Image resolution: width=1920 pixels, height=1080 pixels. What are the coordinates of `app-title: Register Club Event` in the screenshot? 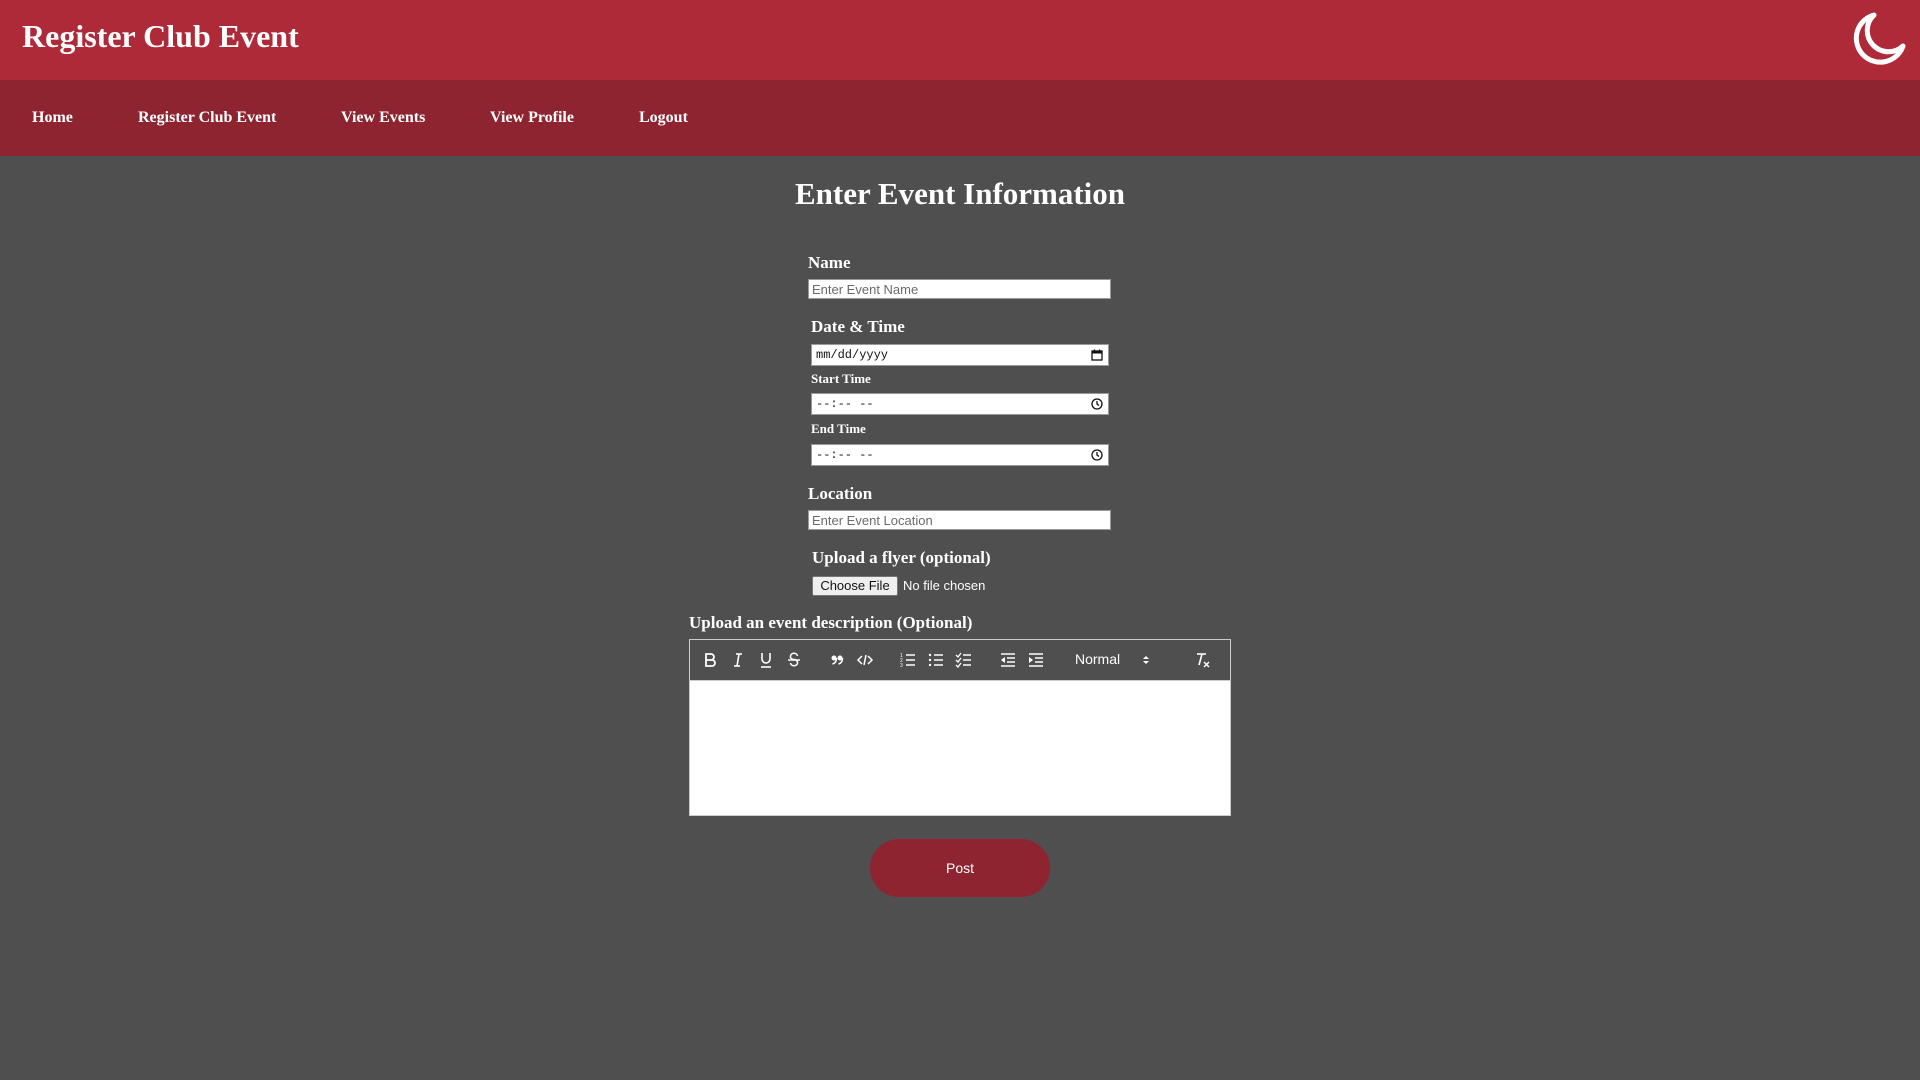 It's located at (160, 36).